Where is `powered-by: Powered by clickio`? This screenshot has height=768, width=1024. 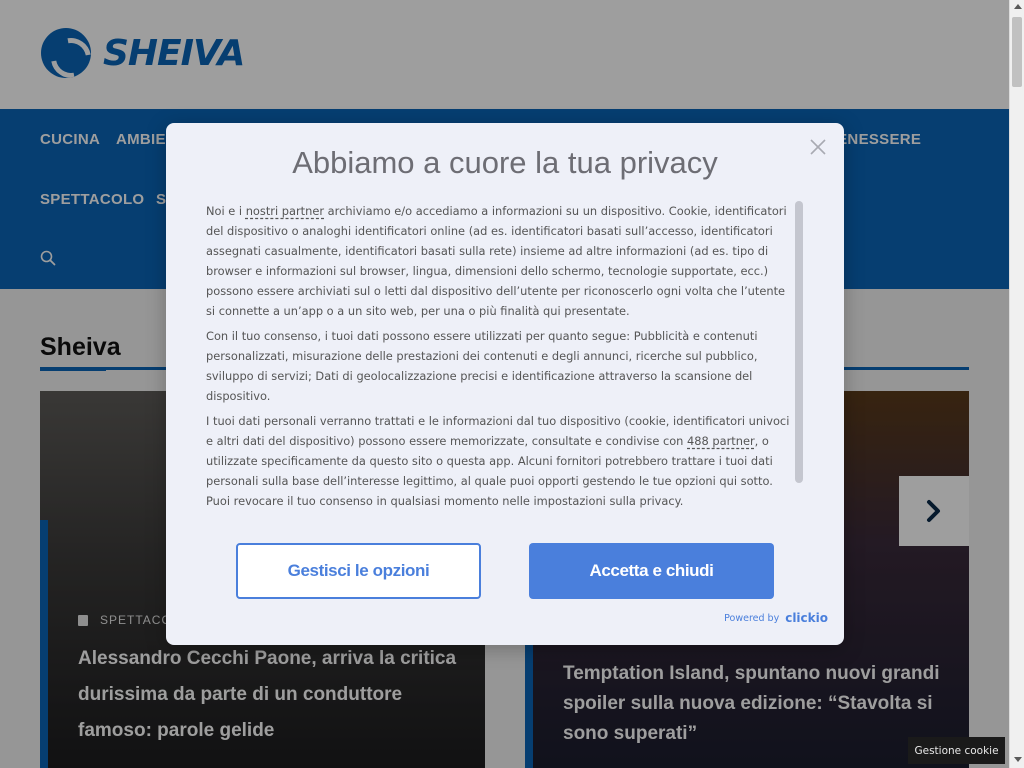 powered-by: Powered by clickio is located at coordinates (776, 618).